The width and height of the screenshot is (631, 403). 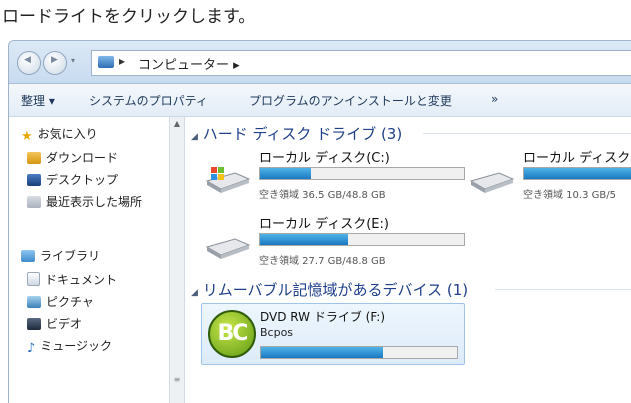 What do you see at coordinates (148, 100) in the screenshot?
I see `system-properties-button: システムのプロパティ` at bounding box center [148, 100].